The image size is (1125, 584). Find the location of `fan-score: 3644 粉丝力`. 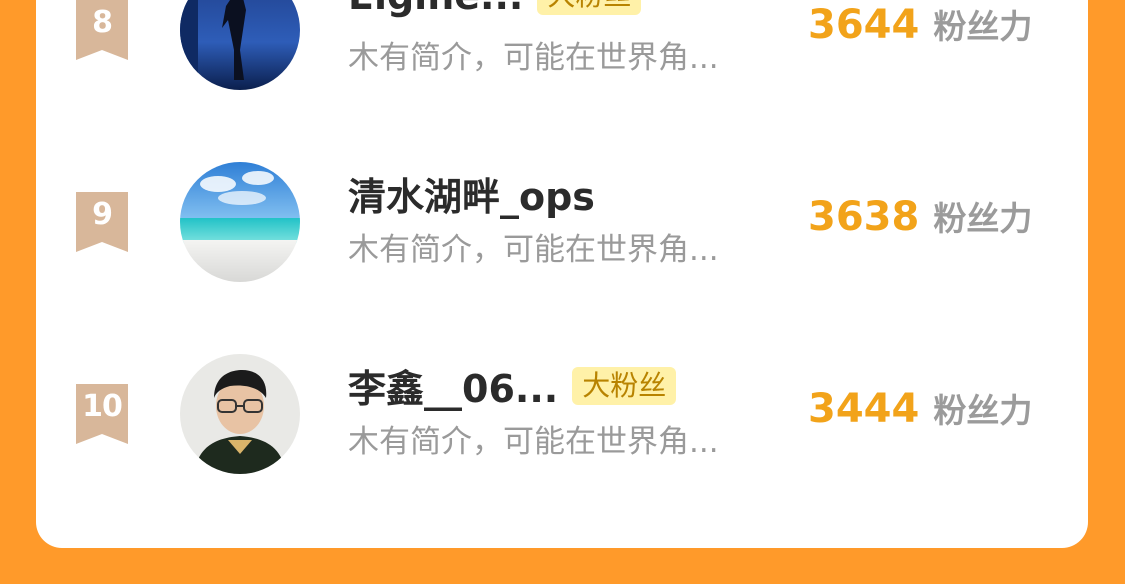

fan-score: 3644 粉丝力 is located at coordinates (920, 24).